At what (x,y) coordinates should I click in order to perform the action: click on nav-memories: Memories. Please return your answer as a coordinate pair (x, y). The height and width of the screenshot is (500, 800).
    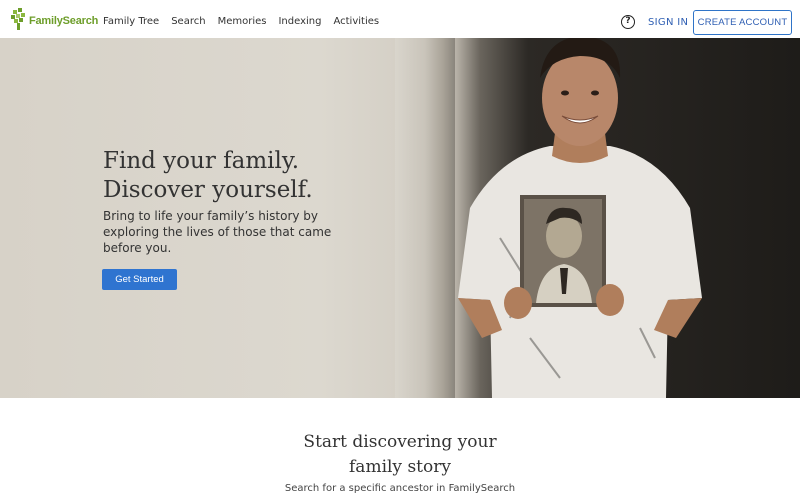
    Looking at the image, I should click on (242, 21).